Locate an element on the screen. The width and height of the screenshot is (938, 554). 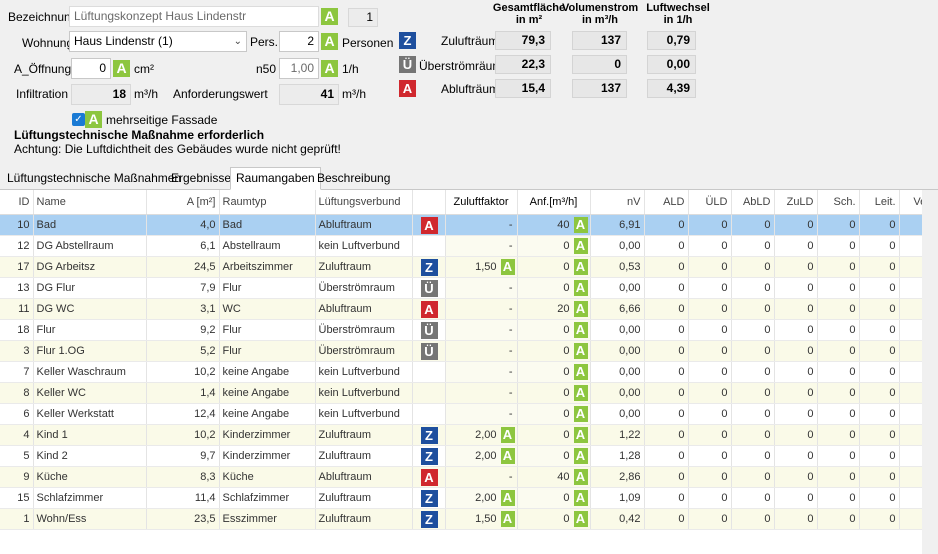
cell-raumtyp: Kinderzimmer is located at coordinates (267, 456).